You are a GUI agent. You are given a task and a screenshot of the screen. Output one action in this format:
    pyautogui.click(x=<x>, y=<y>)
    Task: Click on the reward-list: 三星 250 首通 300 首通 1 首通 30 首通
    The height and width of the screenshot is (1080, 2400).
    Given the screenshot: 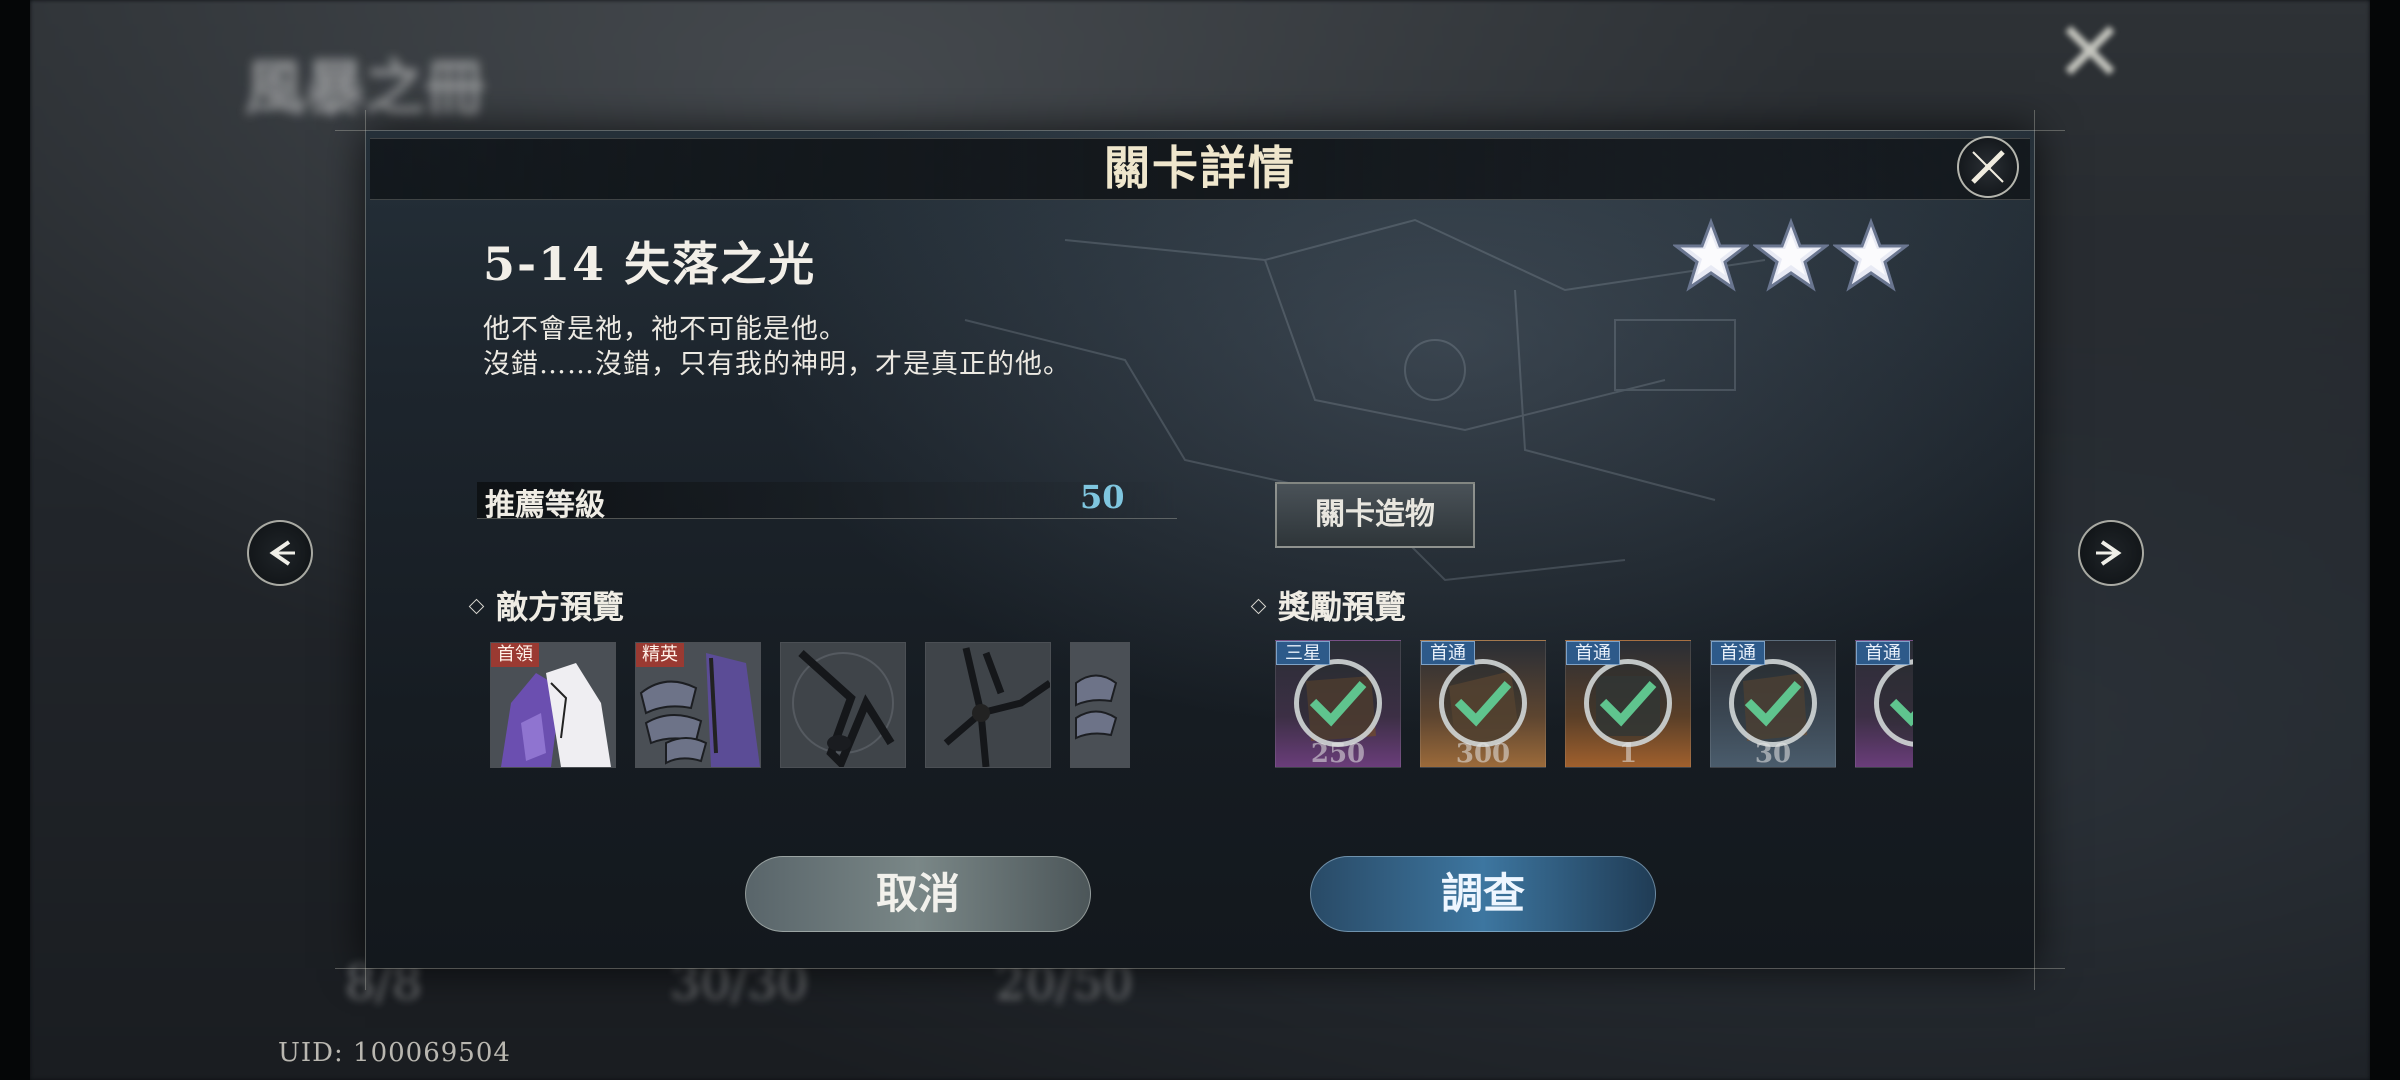 What is the action you would take?
    pyautogui.click(x=1593, y=704)
    